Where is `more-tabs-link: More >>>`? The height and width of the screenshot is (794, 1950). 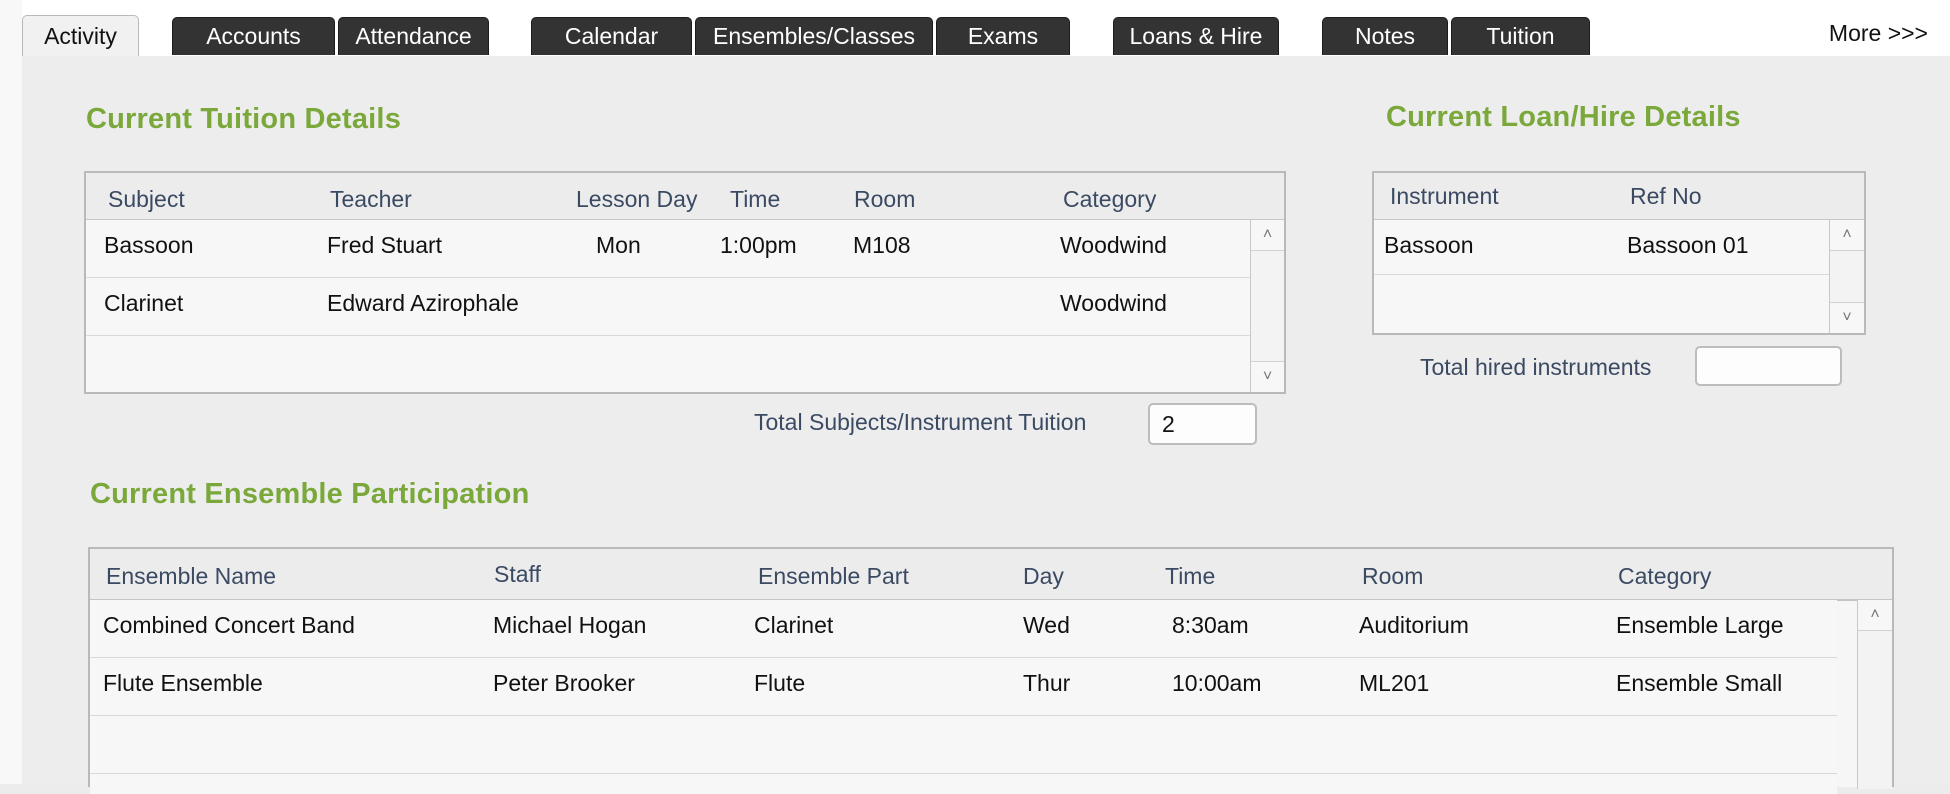
more-tabs-link: More >>> is located at coordinates (1878, 33).